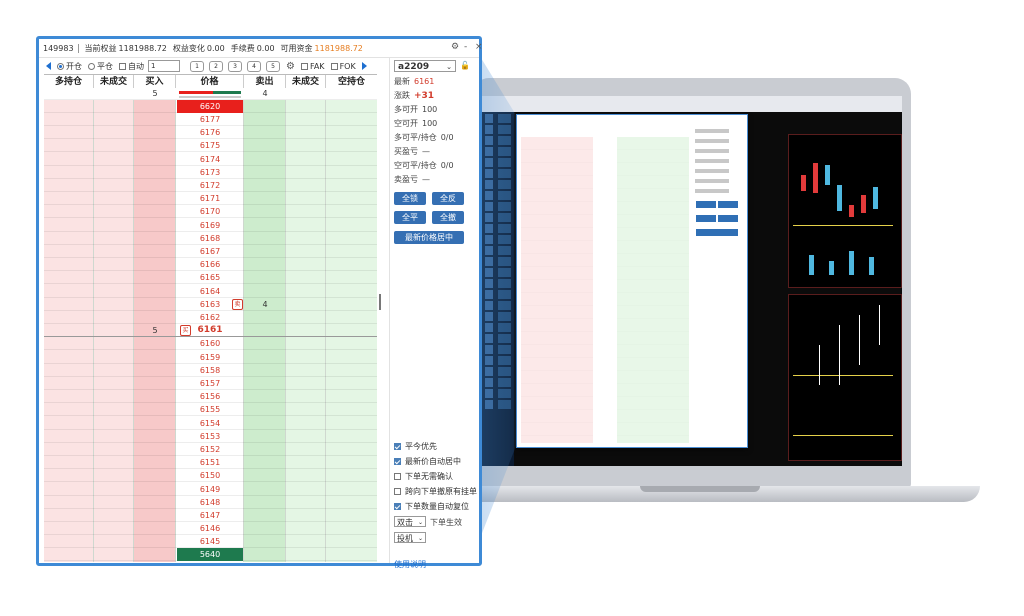 This screenshot has height=616, width=1024. I want to click on option-reset-qty: 下单数量自动复位, so click(431, 506).